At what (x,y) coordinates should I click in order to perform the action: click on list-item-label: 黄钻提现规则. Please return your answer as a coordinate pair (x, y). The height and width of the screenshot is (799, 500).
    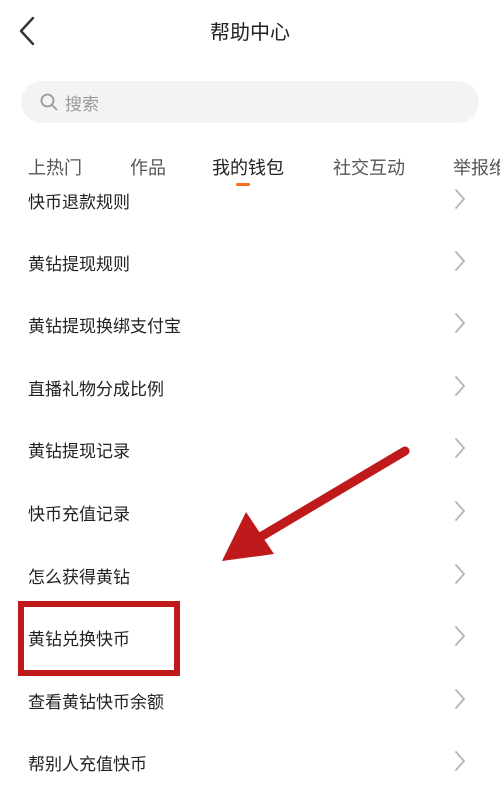
    Looking at the image, I should click on (79, 265).